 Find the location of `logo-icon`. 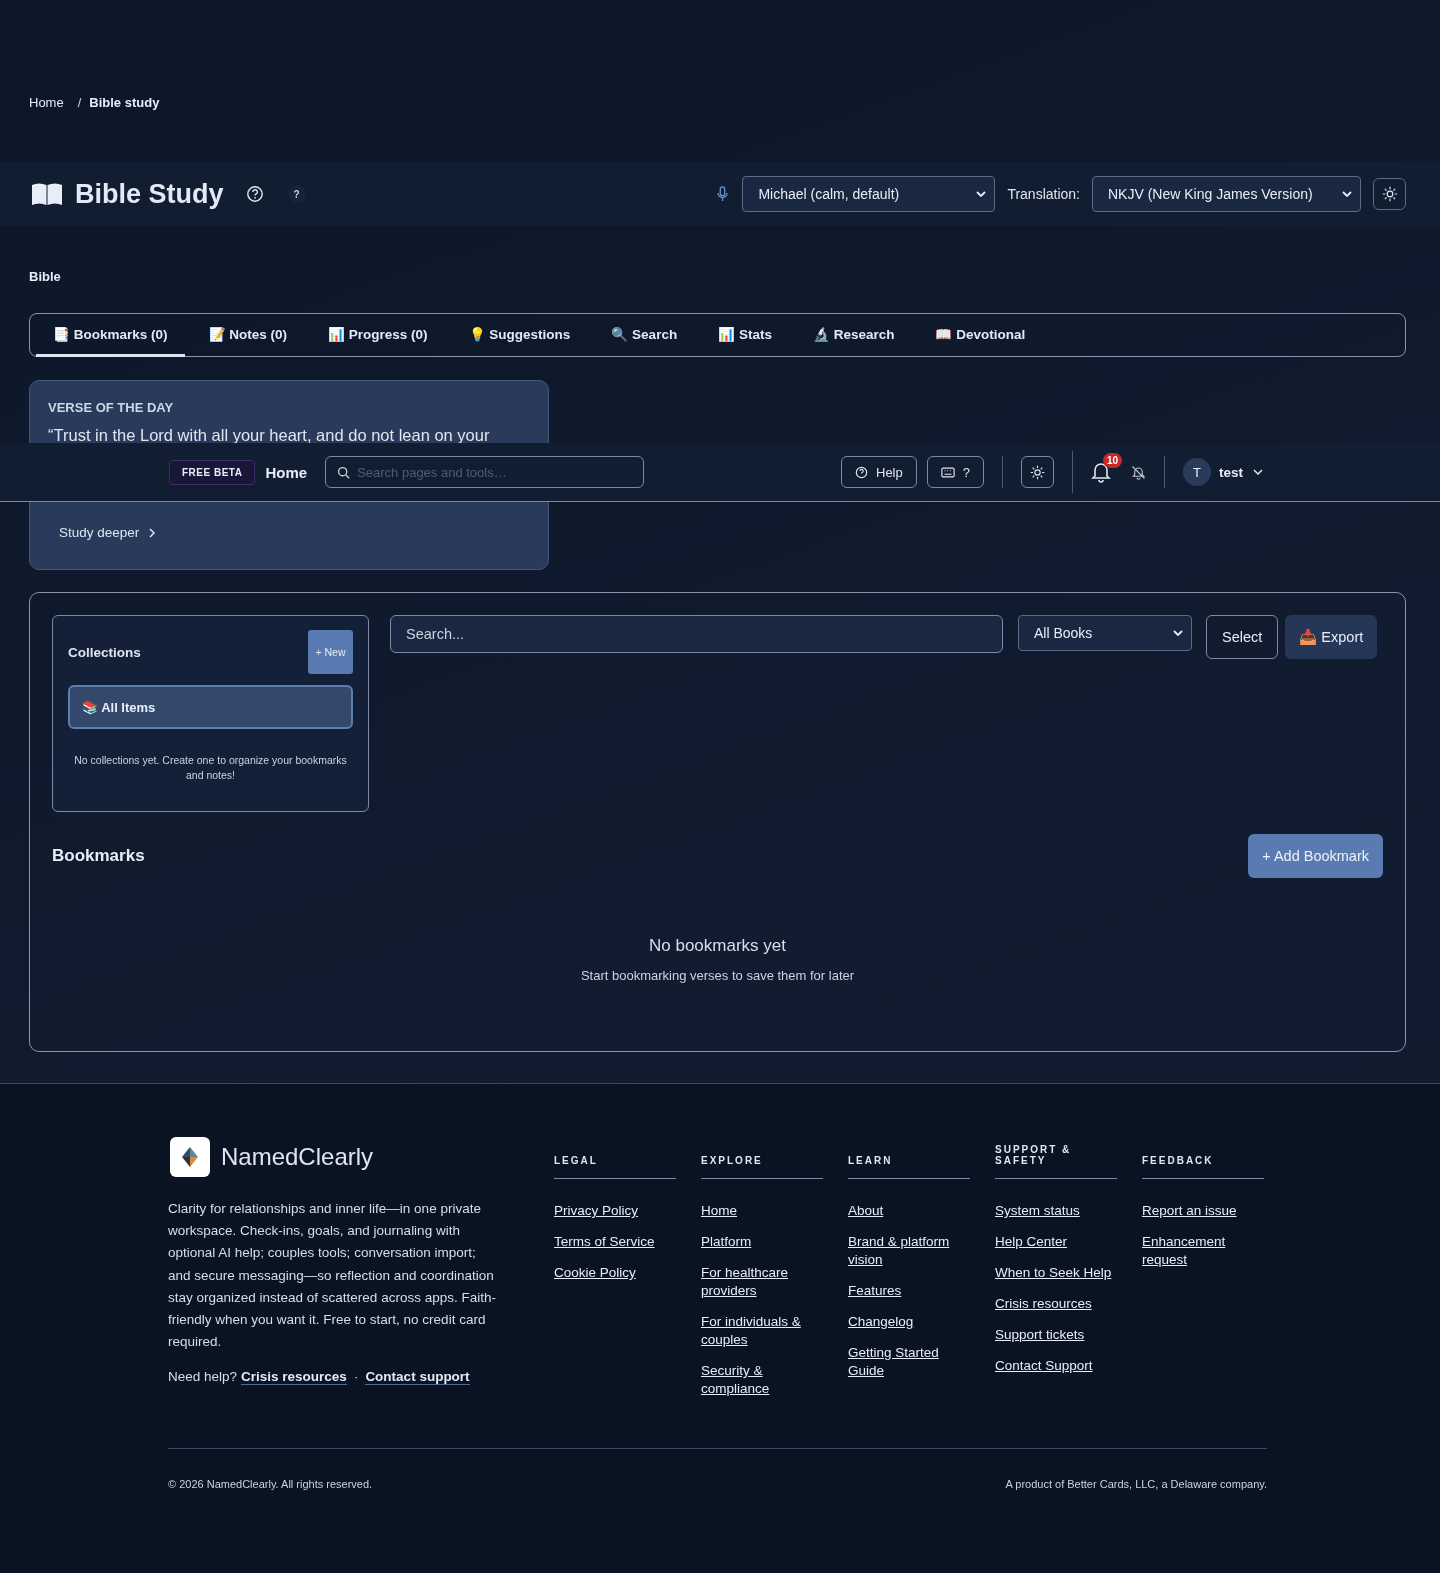

logo-icon is located at coordinates (190, 1157).